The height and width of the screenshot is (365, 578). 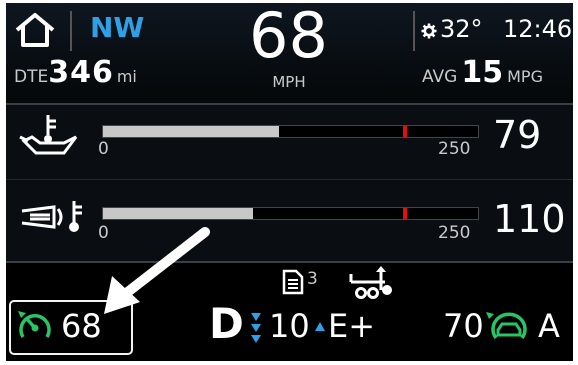 I want to click on callout-arrow, so click(x=157, y=270).